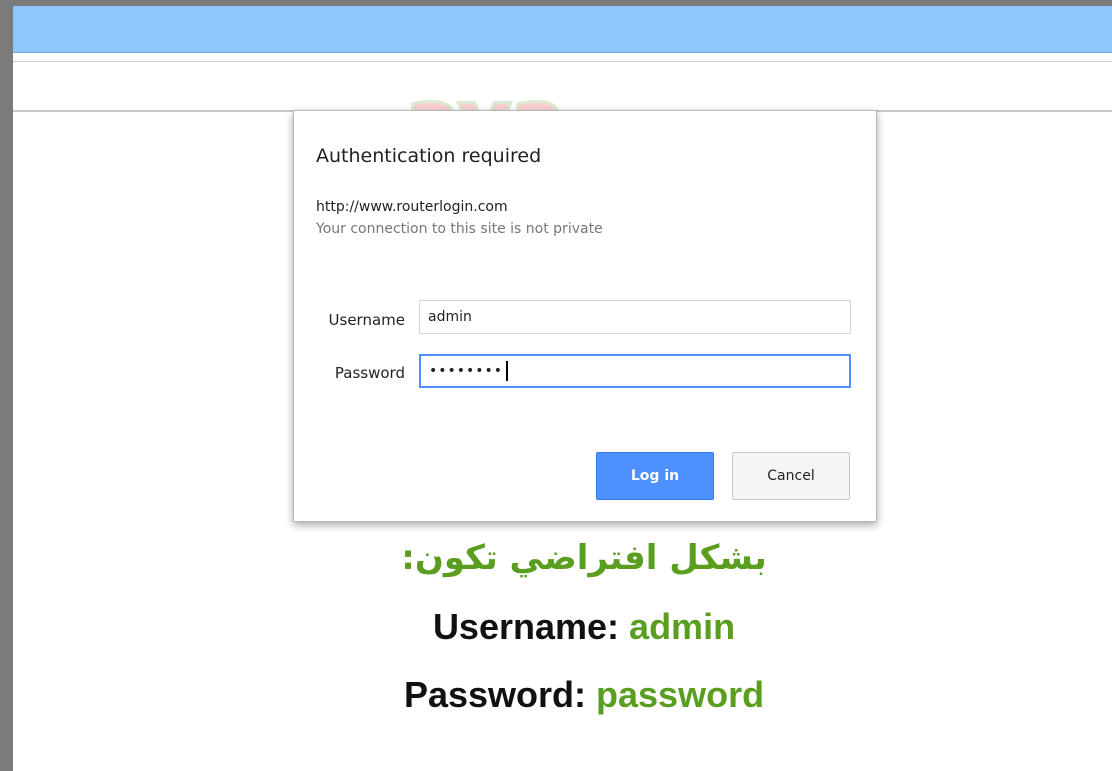  I want to click on default-username-value: admin, so click(682, 626).